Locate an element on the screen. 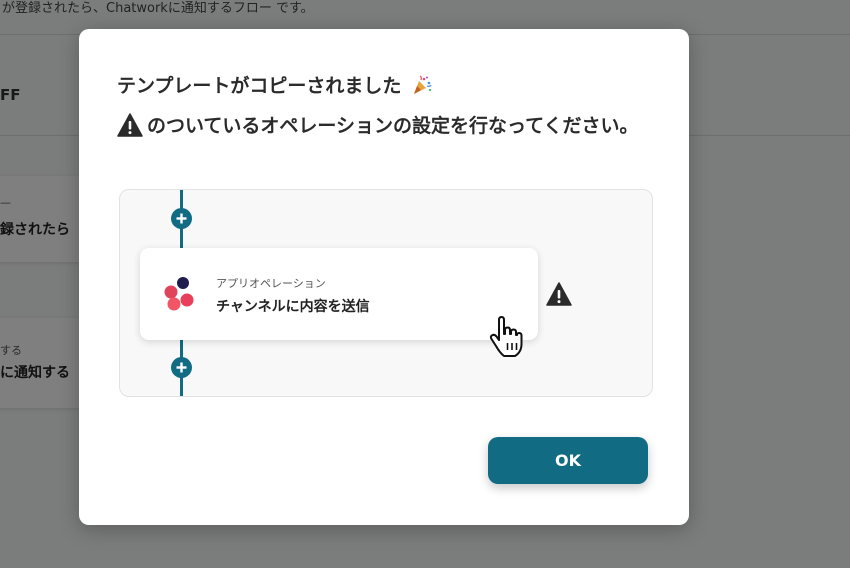 The image size is (850, 568). modal-title-text: テンプレートがコピーされました is located at coordinates (259, 86).